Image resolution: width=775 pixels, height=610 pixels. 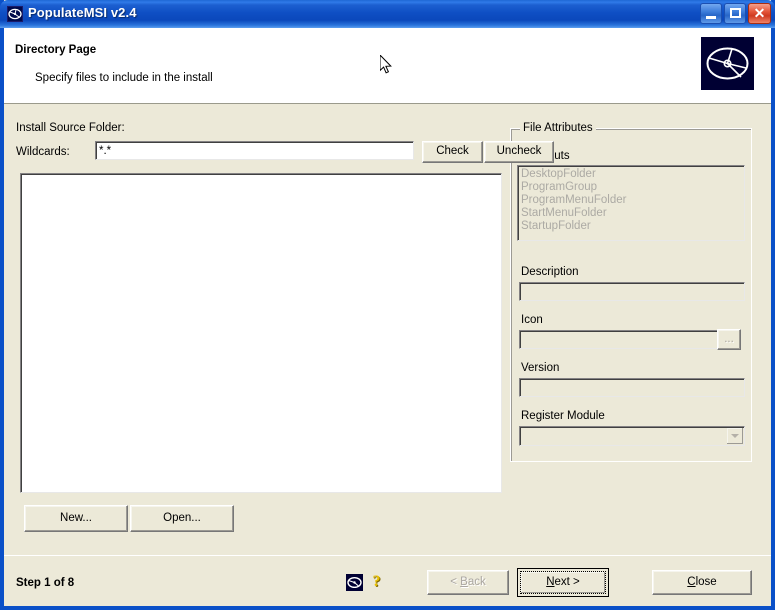 I want to click on populatemsi-logo, so click(x=727, y=63).